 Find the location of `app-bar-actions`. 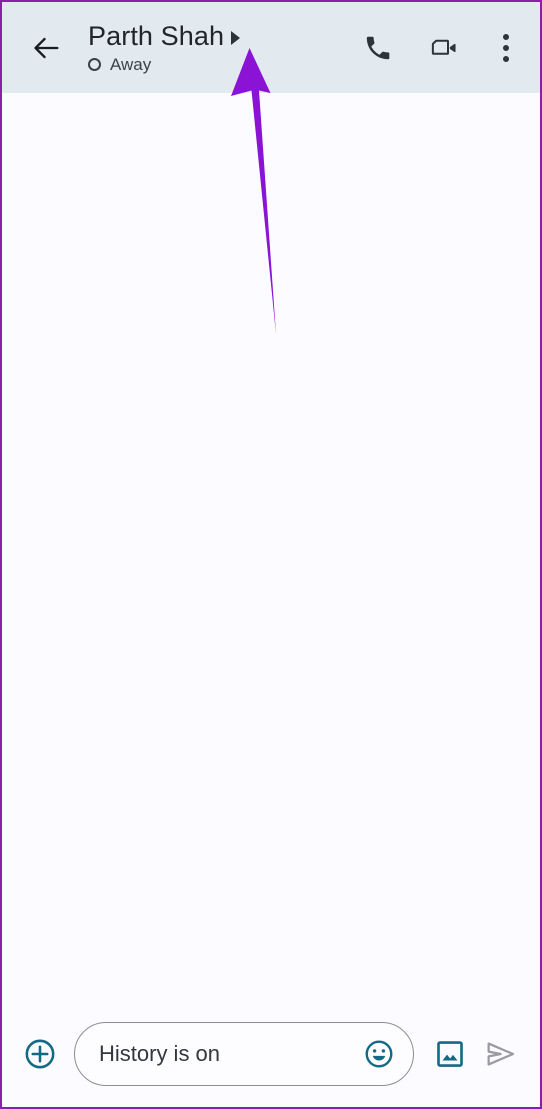

app-bar-actions is located at coordinates (440, 48).